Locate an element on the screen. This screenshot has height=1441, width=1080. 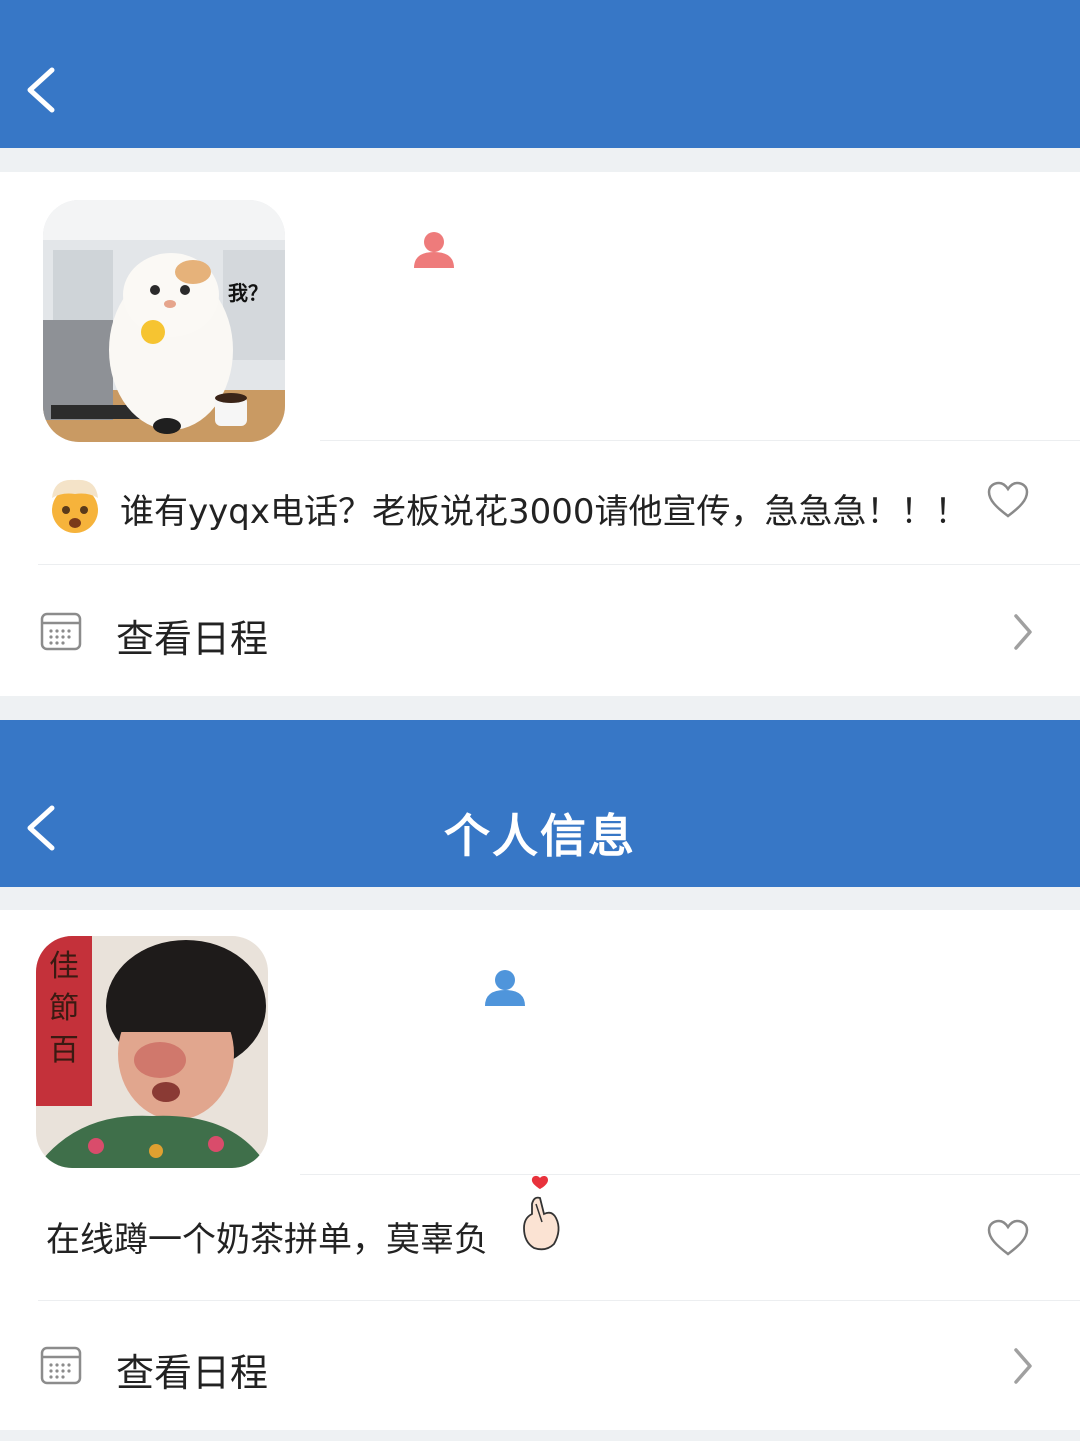
exploding-head-icon is located at coordinates (75, 506).